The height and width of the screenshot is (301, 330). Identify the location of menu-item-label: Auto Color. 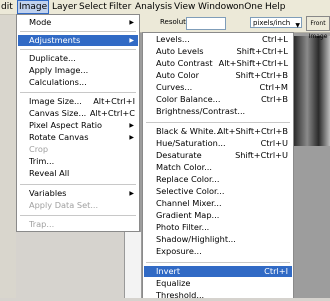
(177, 75).